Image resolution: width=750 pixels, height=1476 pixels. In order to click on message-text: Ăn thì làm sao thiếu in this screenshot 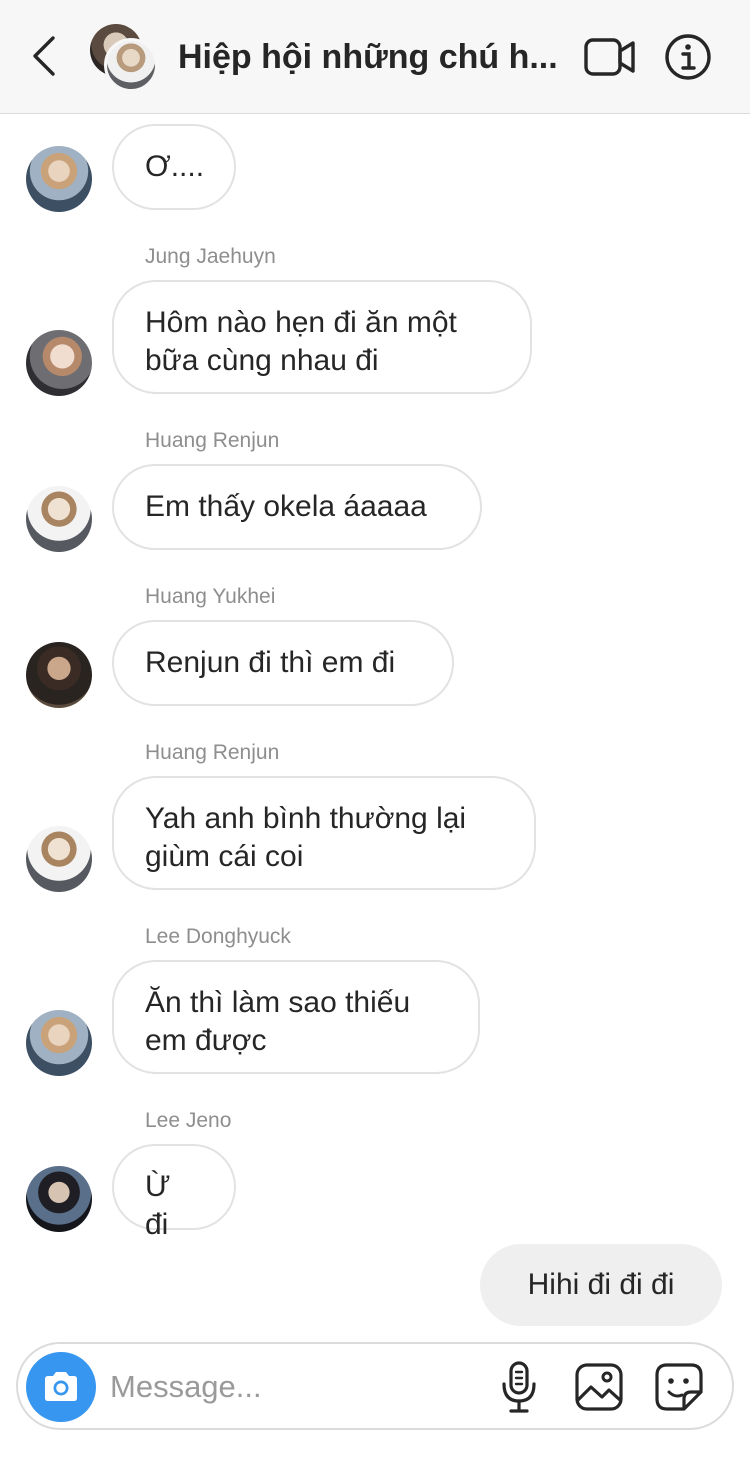, I will do `click(278, 1002)`.